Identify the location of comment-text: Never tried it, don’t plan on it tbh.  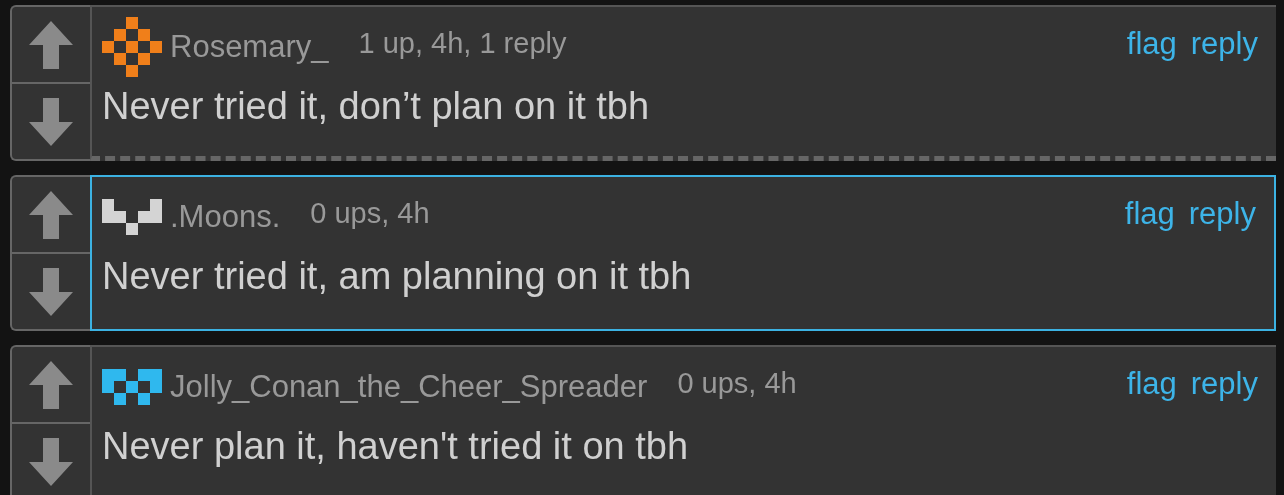
(376, 106).